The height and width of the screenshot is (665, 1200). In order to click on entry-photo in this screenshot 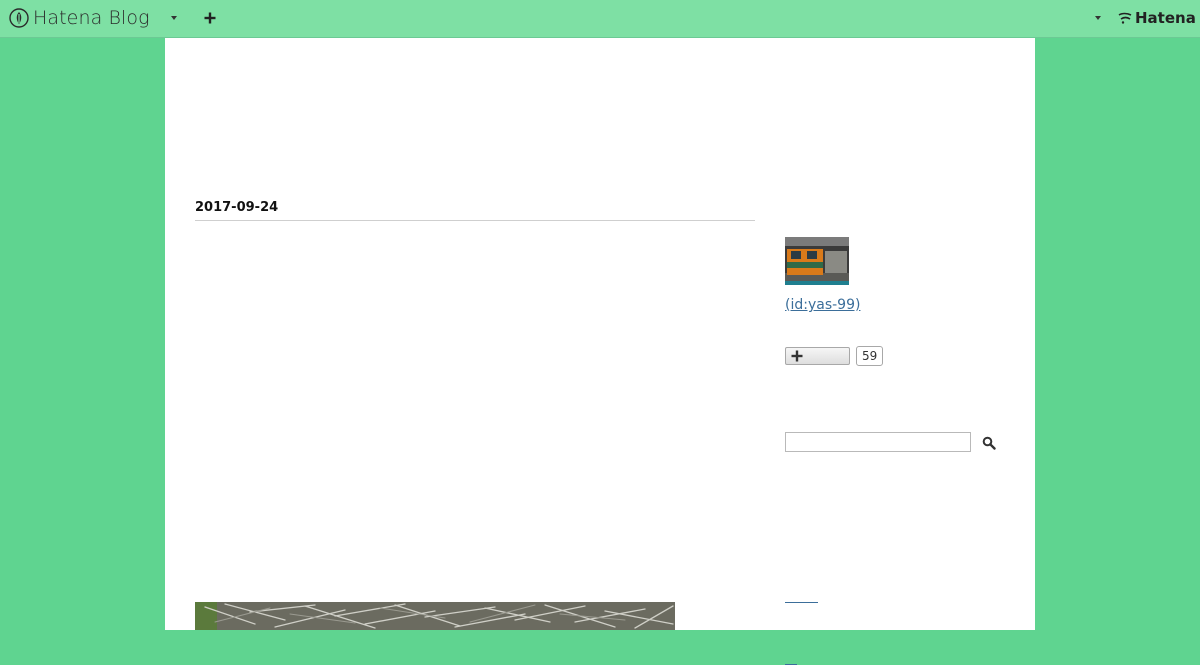, I will do `click(435, 616)`.